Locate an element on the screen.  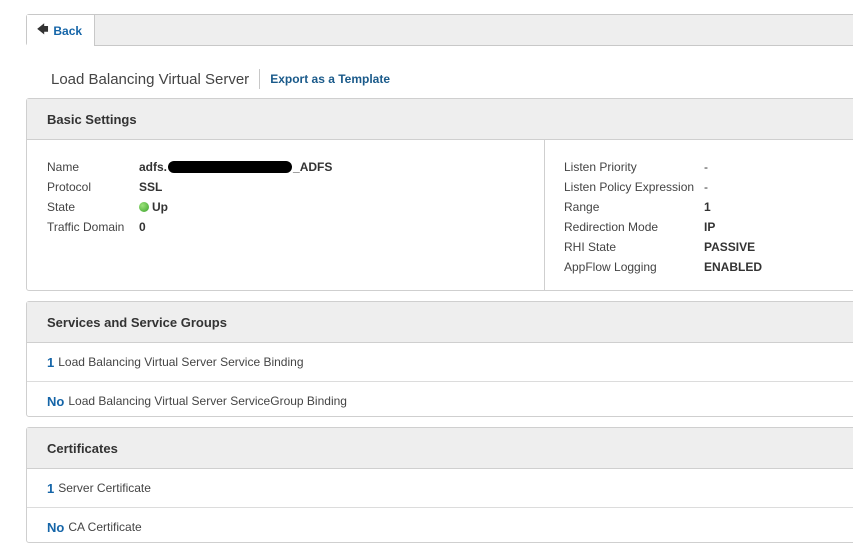
range-value: 1 is located at coordinates (707, 207).